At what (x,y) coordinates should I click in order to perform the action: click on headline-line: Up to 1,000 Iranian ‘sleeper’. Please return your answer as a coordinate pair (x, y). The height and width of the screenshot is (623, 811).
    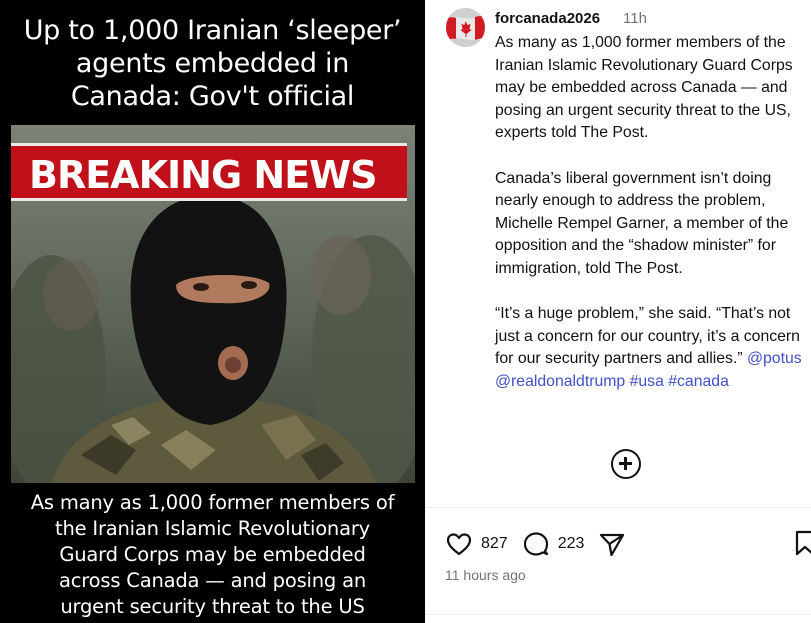
    Looking at the image, I should click on (212, 30).